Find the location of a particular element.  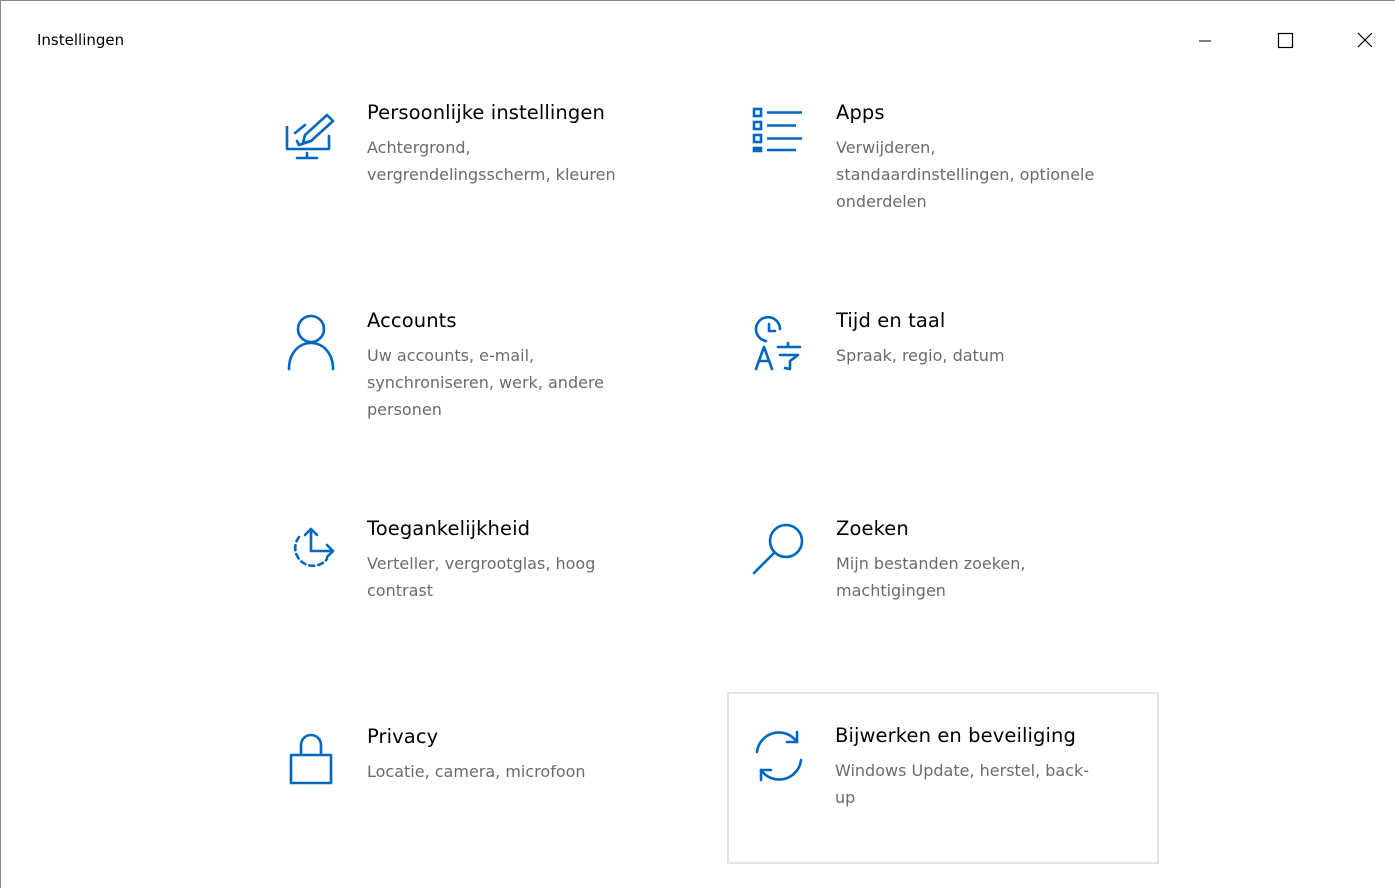

search-icon is located at coordinates (780, 549).